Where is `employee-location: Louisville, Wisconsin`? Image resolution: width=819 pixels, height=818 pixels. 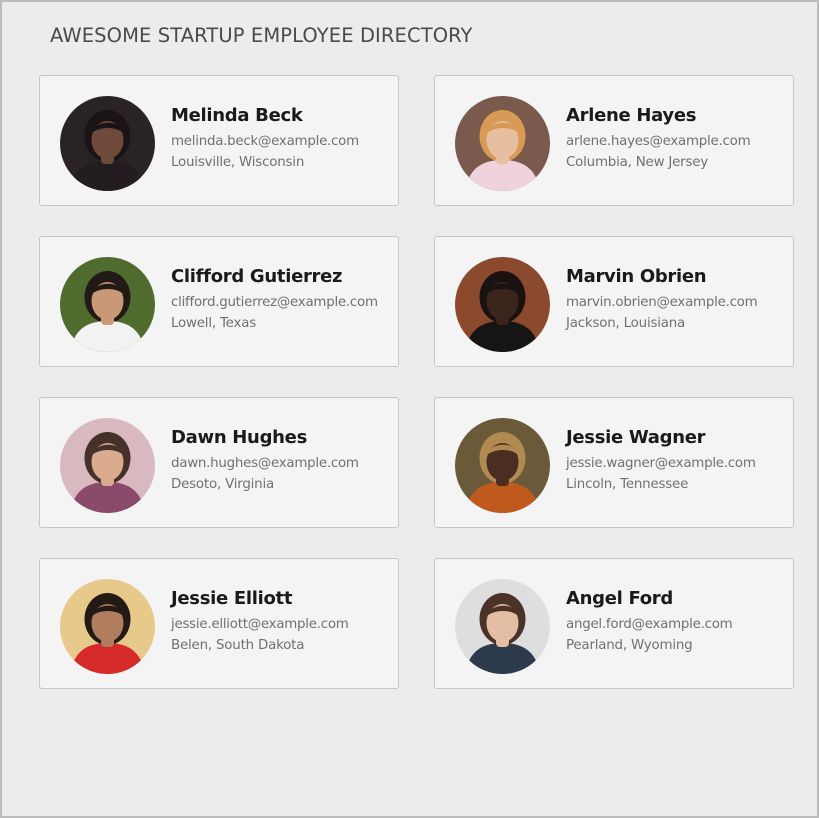 employee-location: Louisville, Wisconsin is located at coordinates (238, 162).